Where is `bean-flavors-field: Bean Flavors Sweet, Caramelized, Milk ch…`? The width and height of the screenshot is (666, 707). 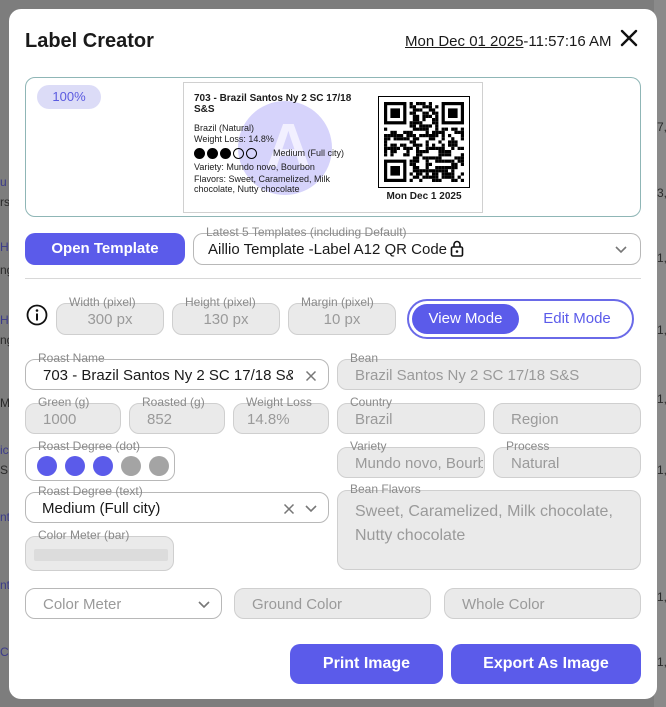
bean-flavors-field: Bean Flavors Sweet, Caramelized, Milk ch… is located at coordinates (489, 526).